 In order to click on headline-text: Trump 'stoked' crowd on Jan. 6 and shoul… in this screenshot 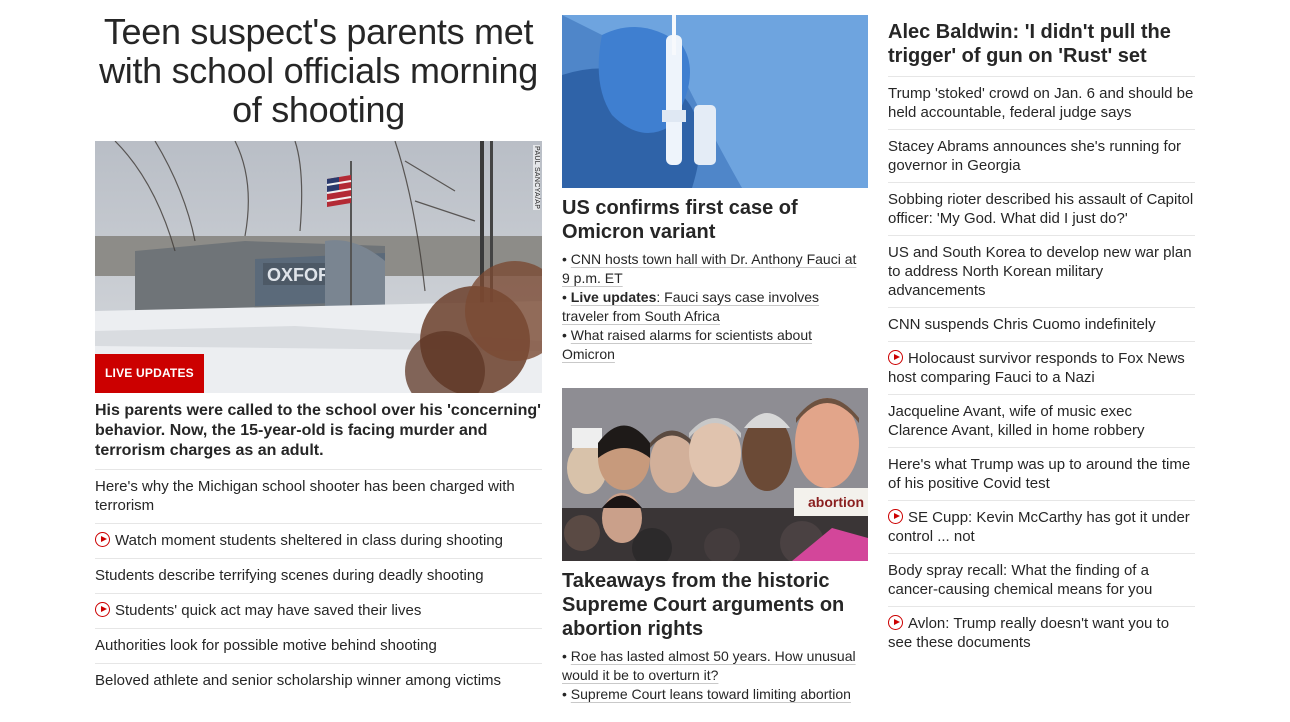, I will do `click(1041, 103)`.